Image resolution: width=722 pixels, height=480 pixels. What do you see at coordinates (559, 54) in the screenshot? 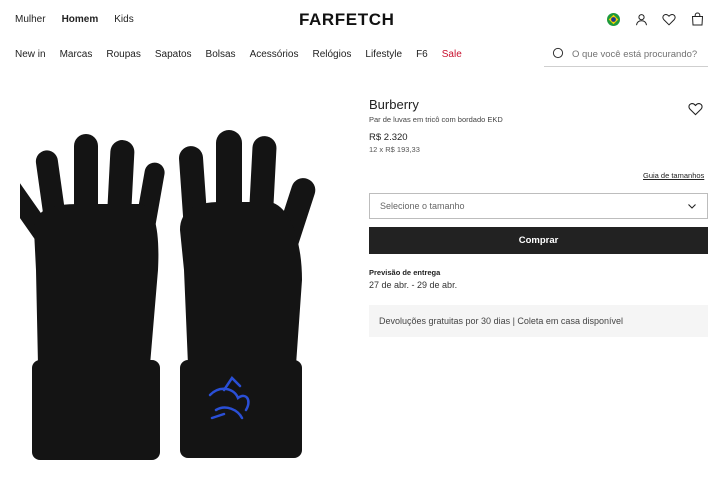
I see `search-icon` at bounding box center [559, 54].